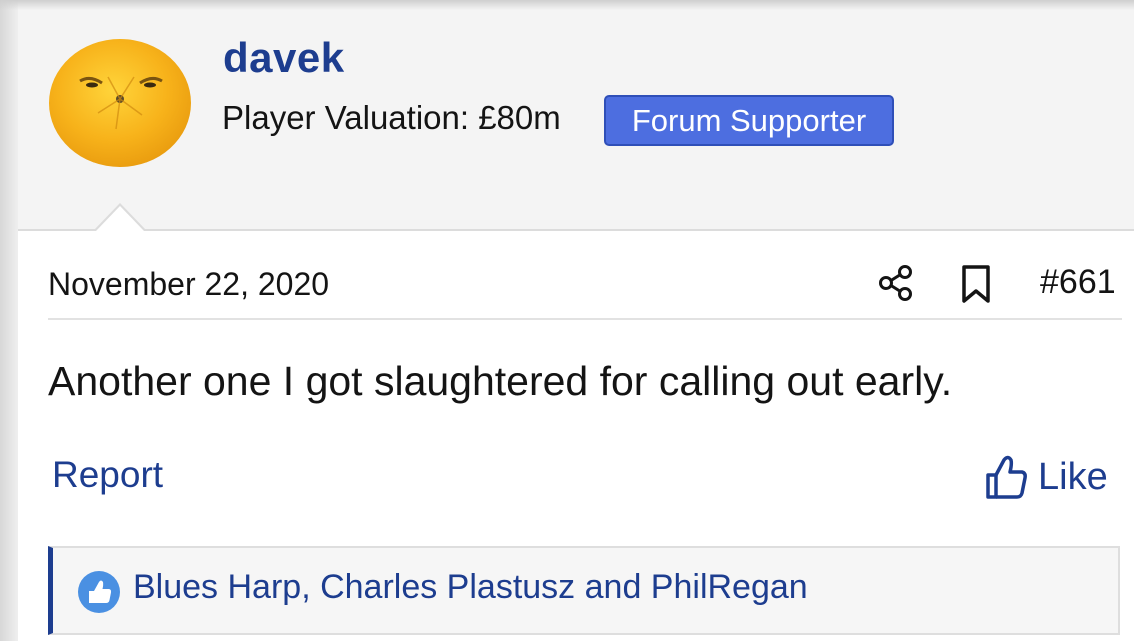  Describe the element at coordinates (9, 320) in the screenshot. I see `window-edge` at that location.